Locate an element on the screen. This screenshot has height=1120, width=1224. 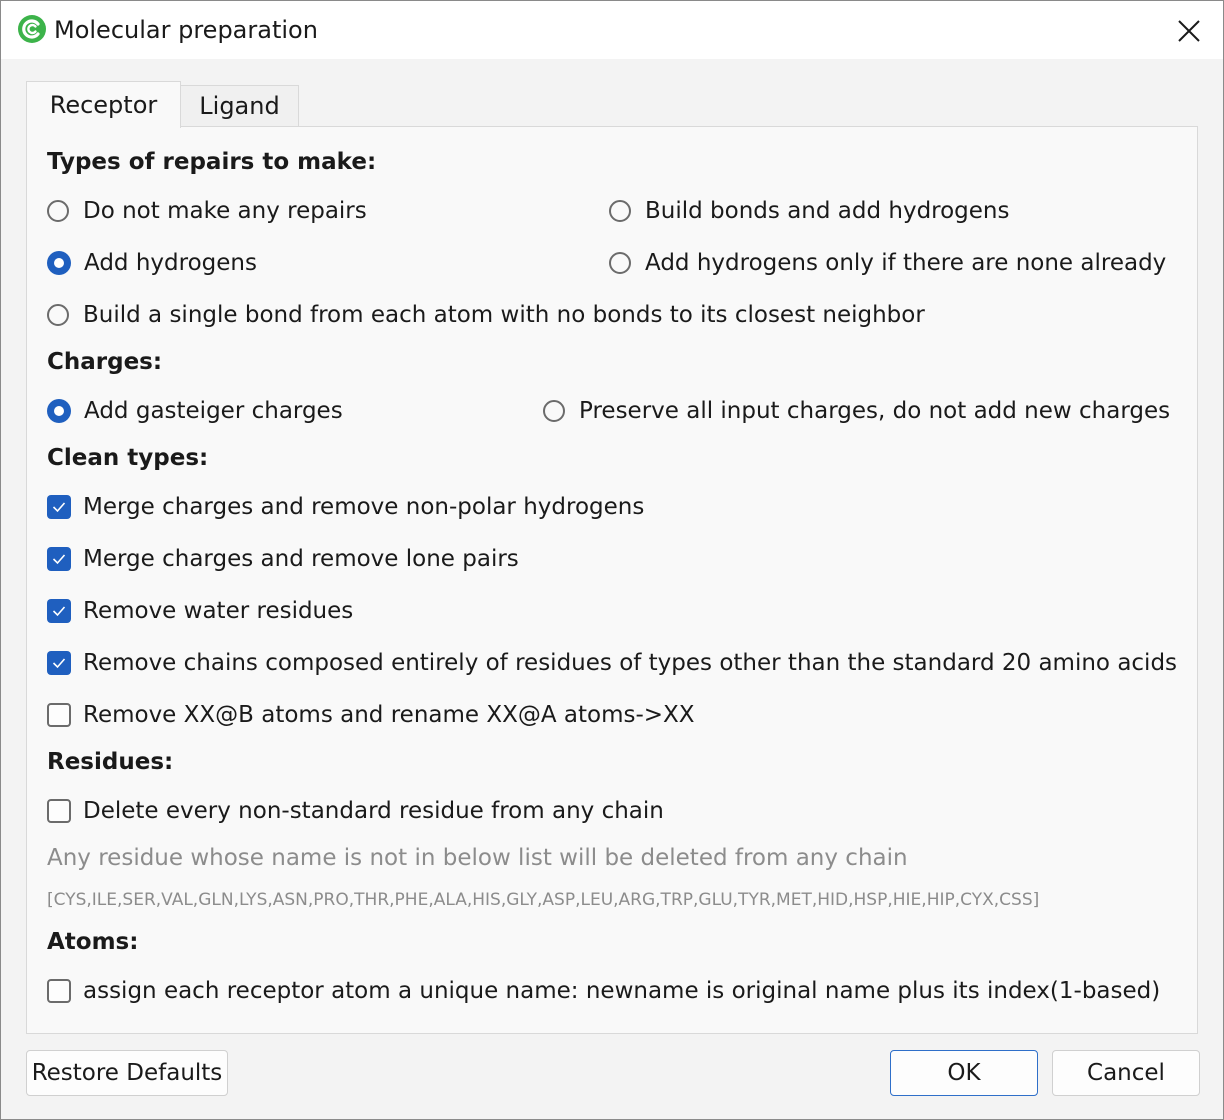
option-label: Build bonds and add hydrogens is located at coordinates (827, 211).